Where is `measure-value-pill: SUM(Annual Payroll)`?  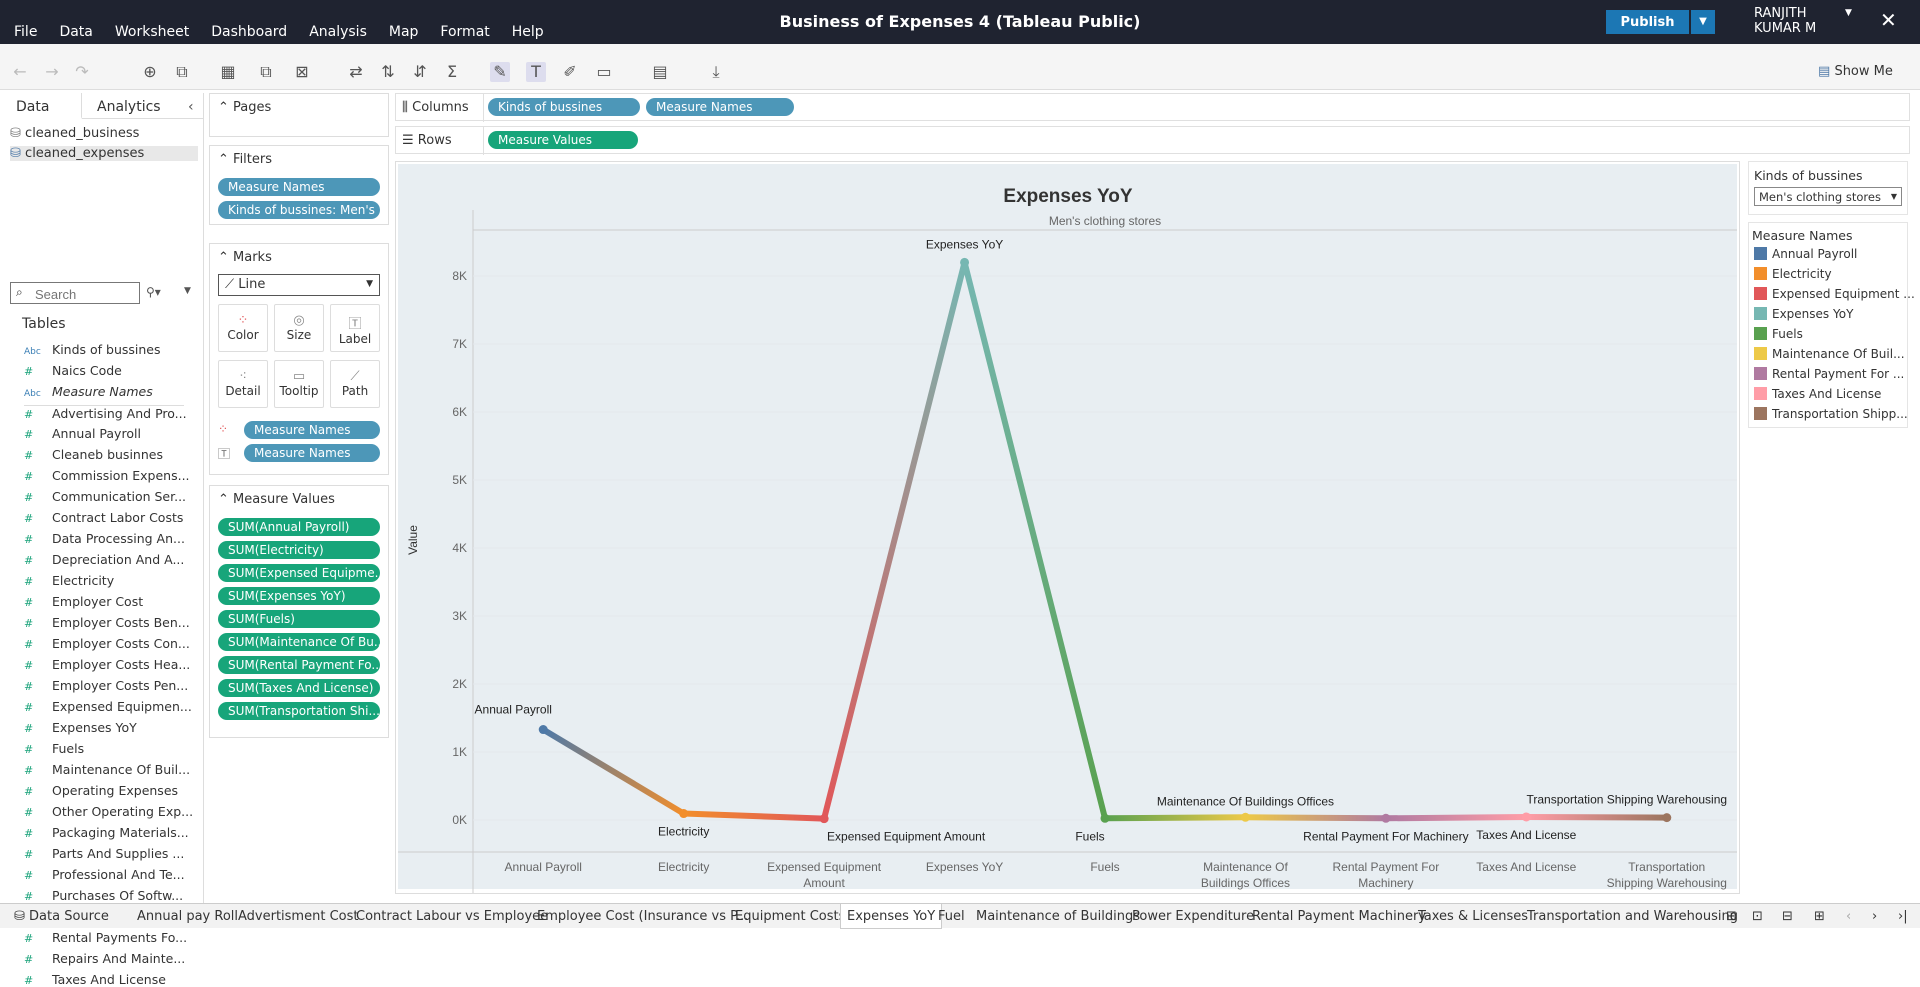
measure-value-pill: SUM(Annual Payroll) is located at coordinates (299, 527).